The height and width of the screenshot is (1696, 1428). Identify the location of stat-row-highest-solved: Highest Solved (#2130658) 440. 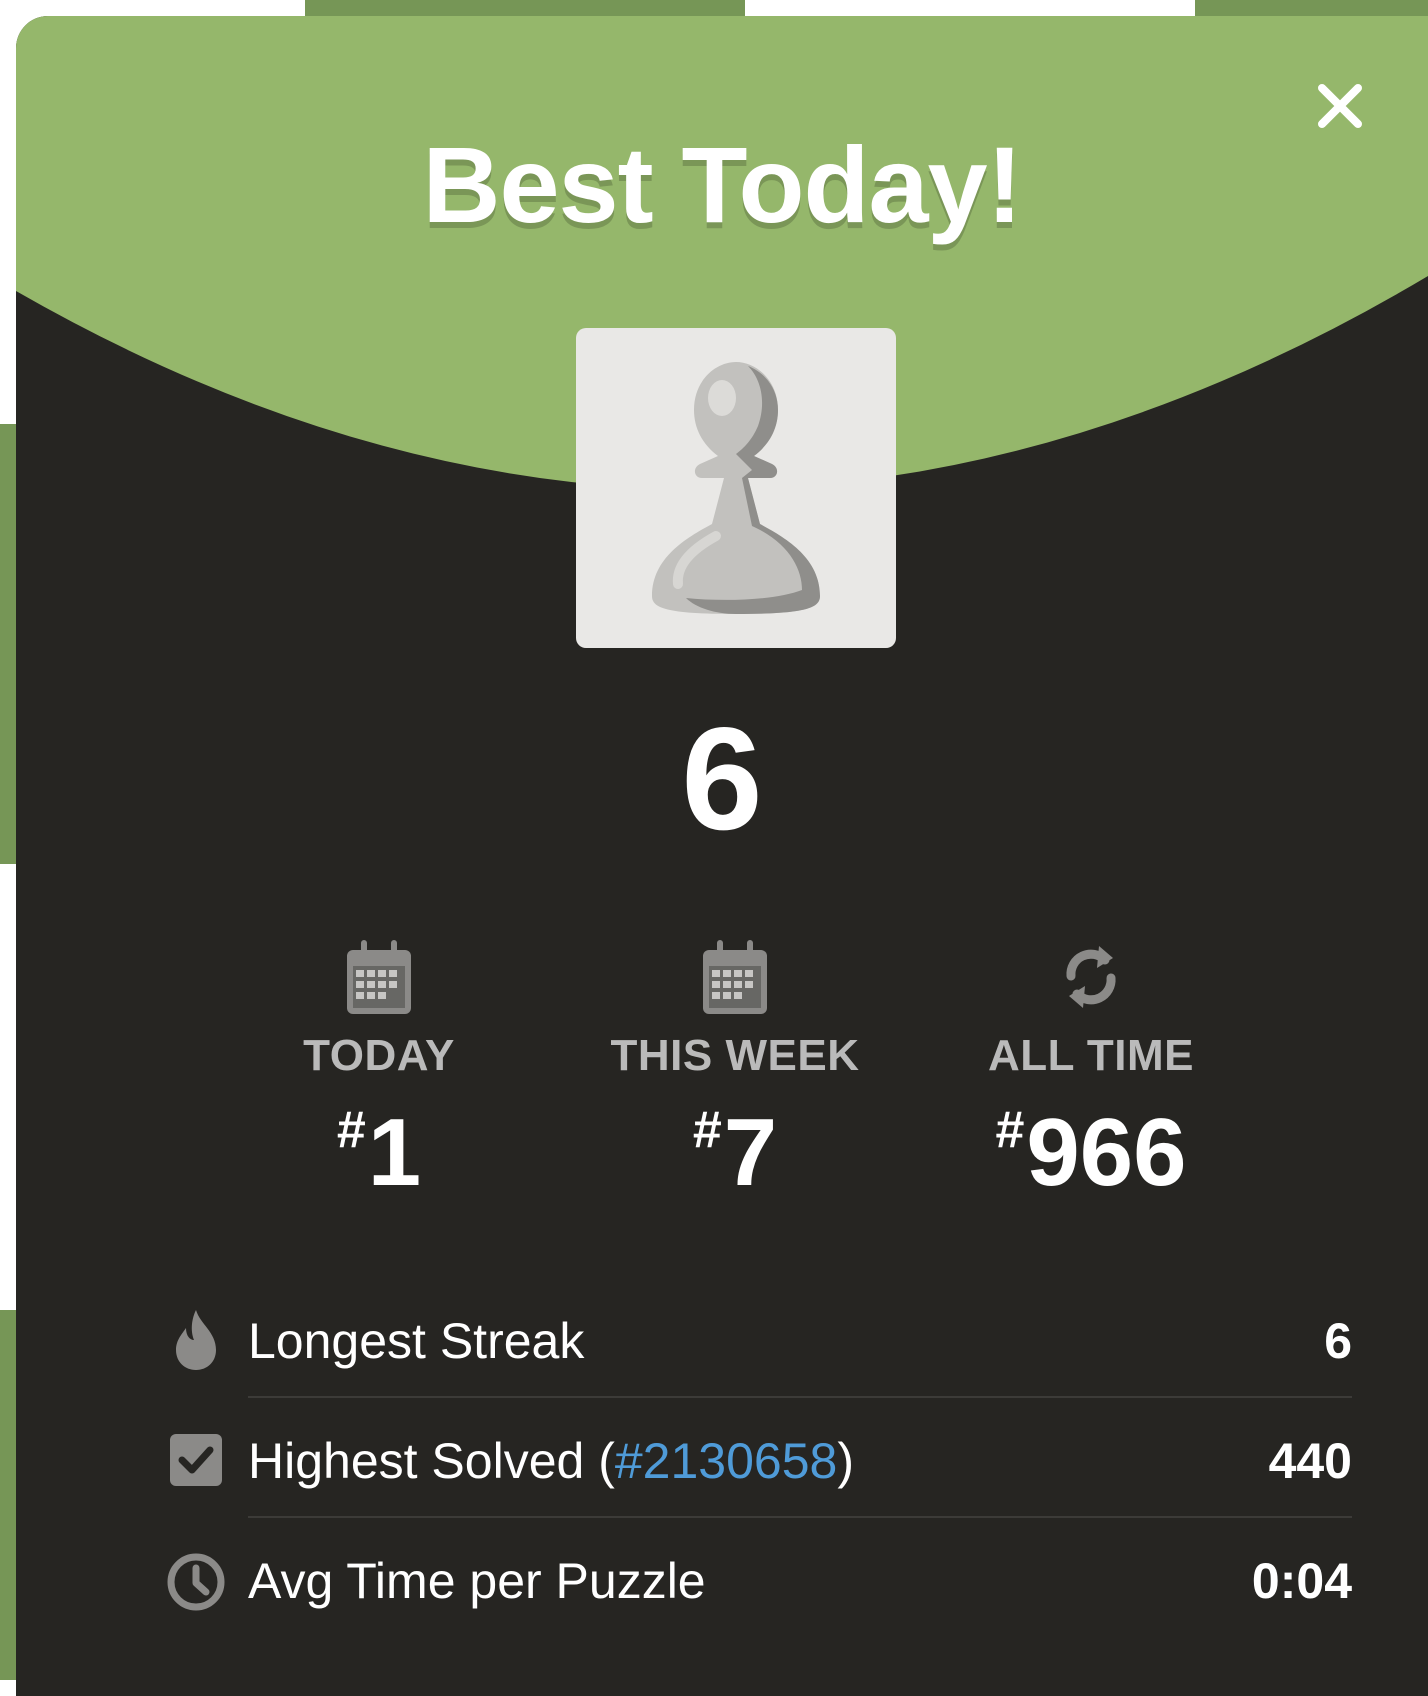
(758, 1458).